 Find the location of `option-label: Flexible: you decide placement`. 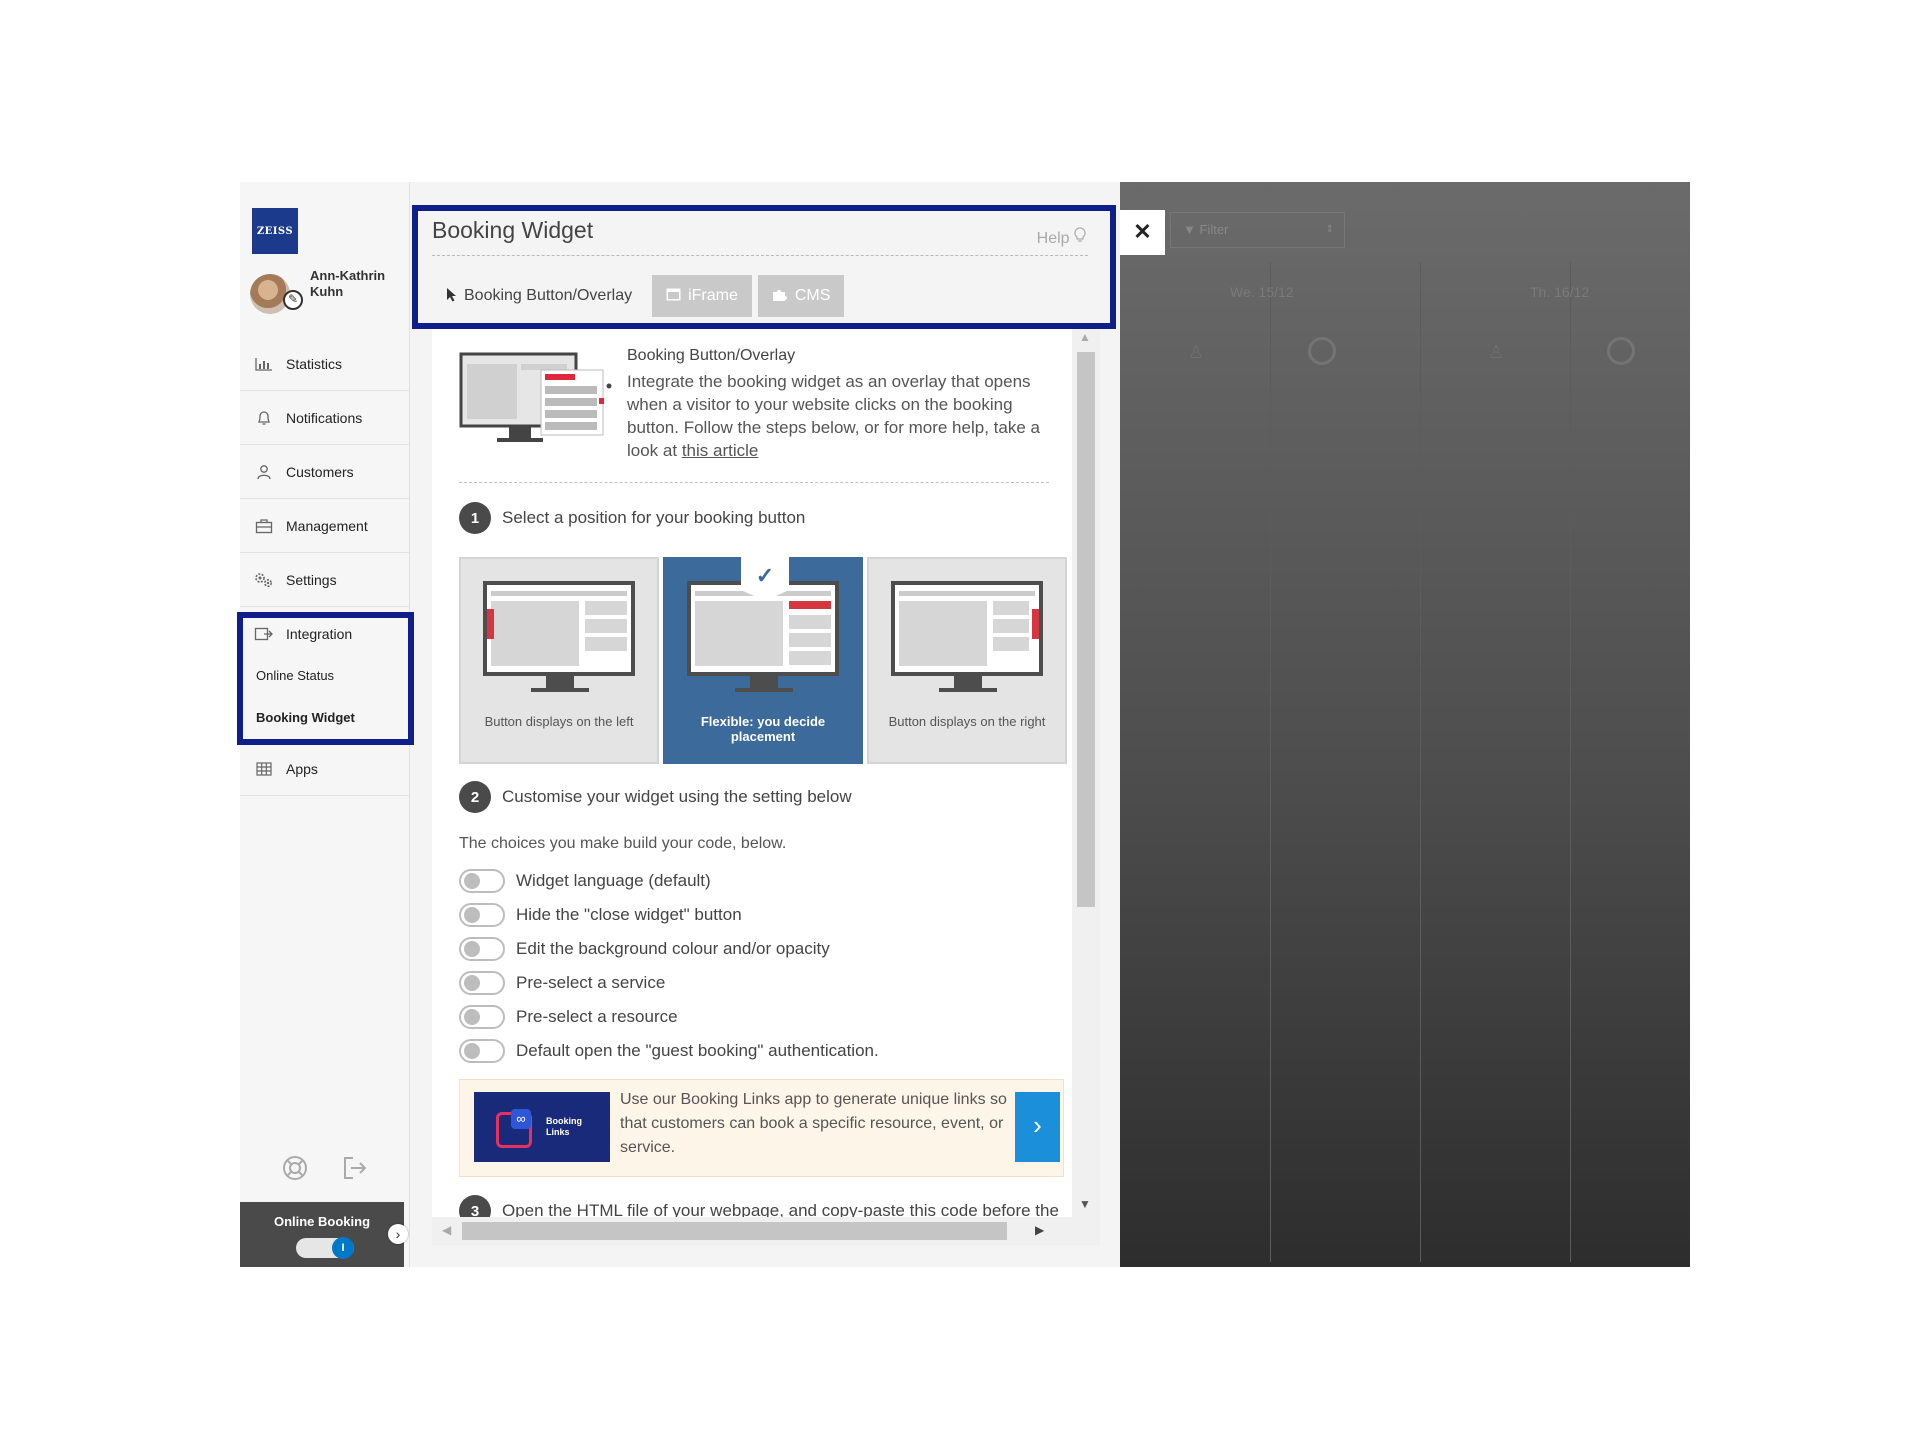

option-label: Flexible: you decide placement is located at coordinates (763, 729).